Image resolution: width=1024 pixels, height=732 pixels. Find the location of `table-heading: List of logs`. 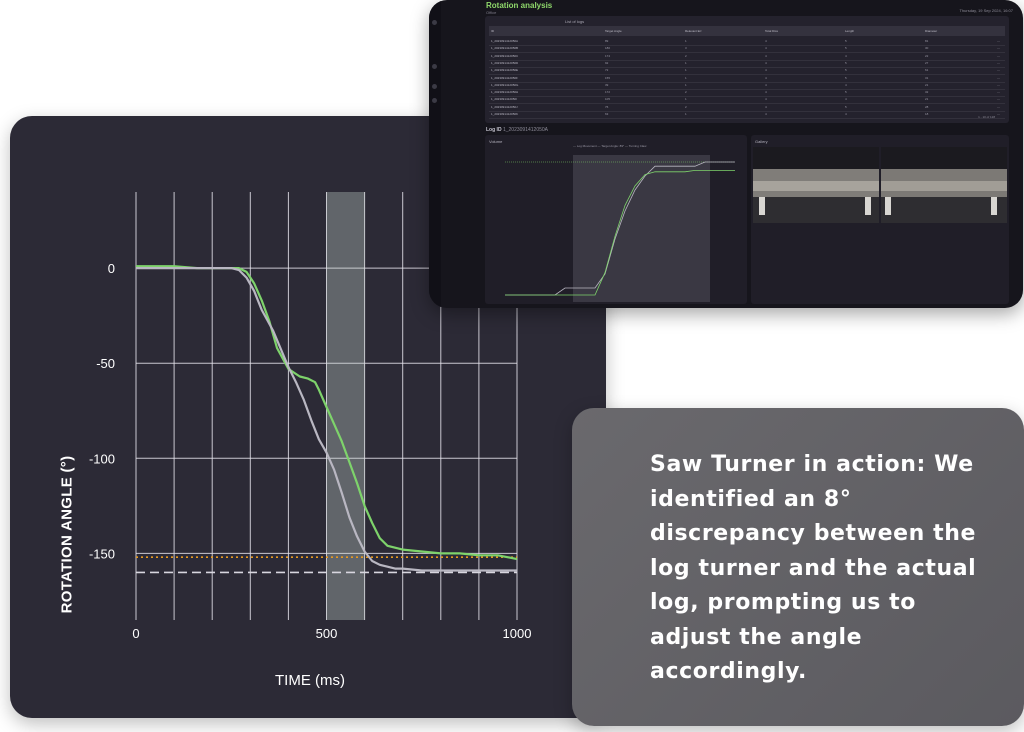

table-heading: List of logs is located at coordinates (575, 21).